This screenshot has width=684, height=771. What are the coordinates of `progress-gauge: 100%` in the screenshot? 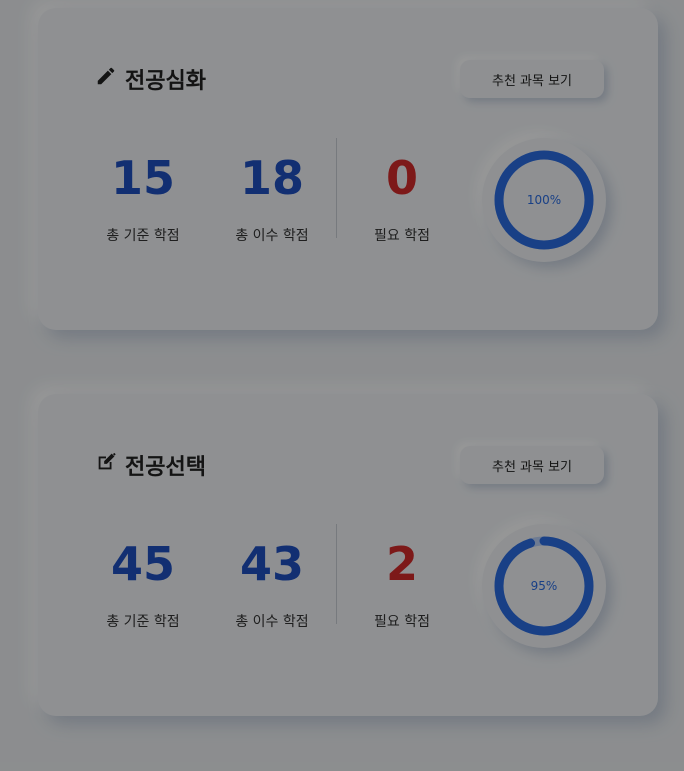 It's located at (544, 200).